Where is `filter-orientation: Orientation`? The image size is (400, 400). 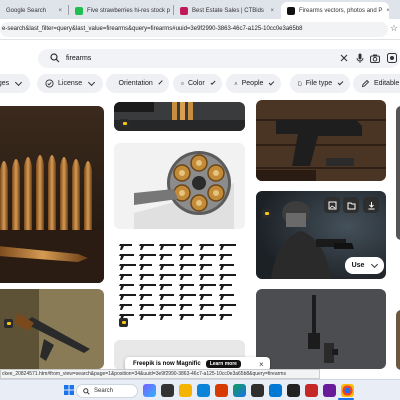
filter-orientation: Orientation is located at coordinates (137, 83).